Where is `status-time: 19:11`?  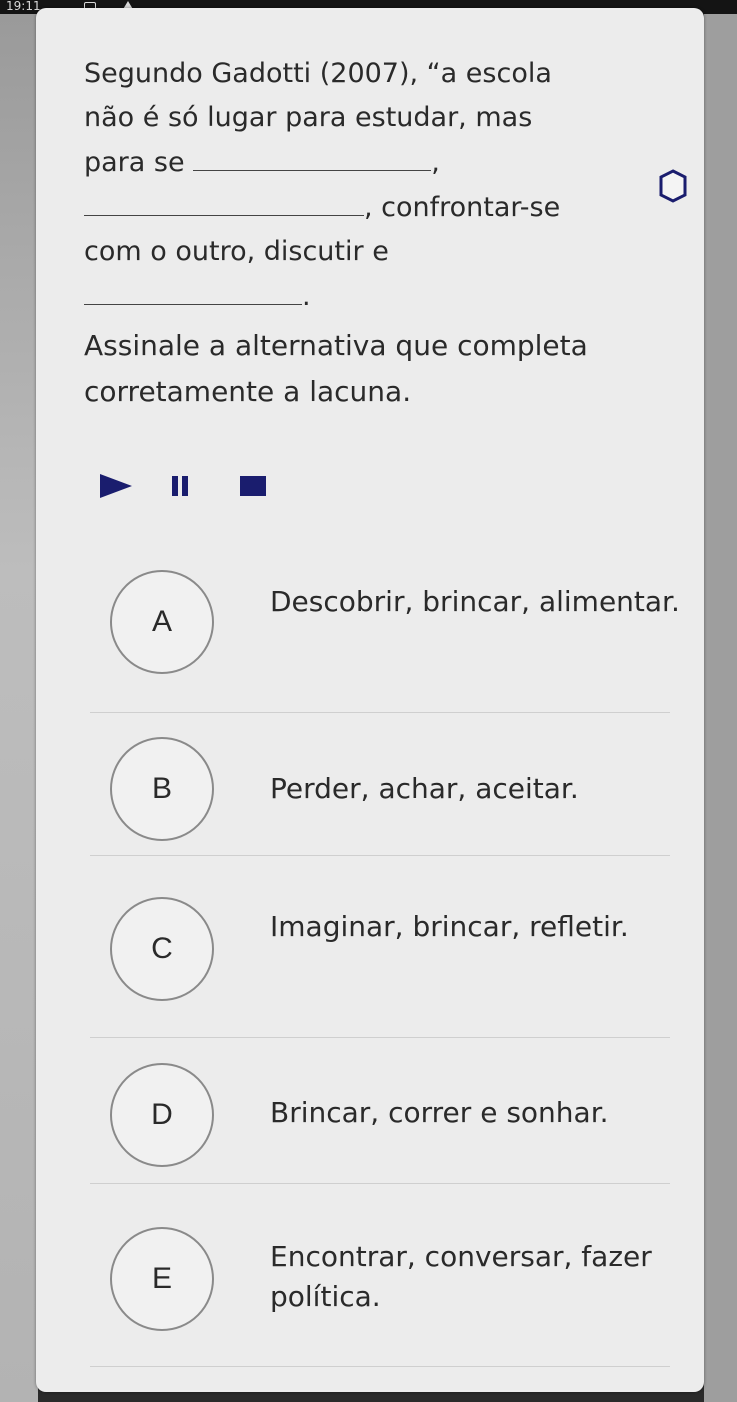
status-time: 19:11 is located at coordinates (23, 6).